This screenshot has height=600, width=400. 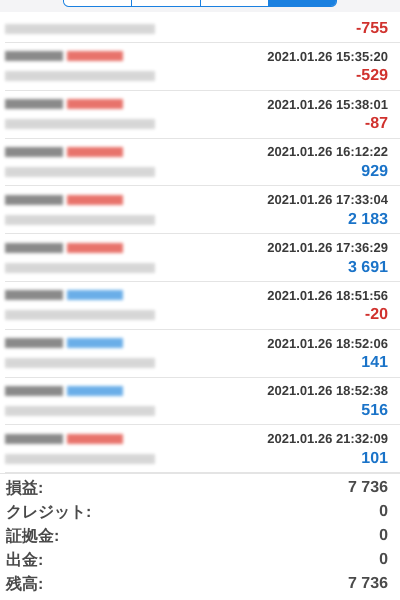 What do you see at coordinates (49, 512) in the screenshot?
I see `summary-label: クレジット:` at bounding box center [49, 512].